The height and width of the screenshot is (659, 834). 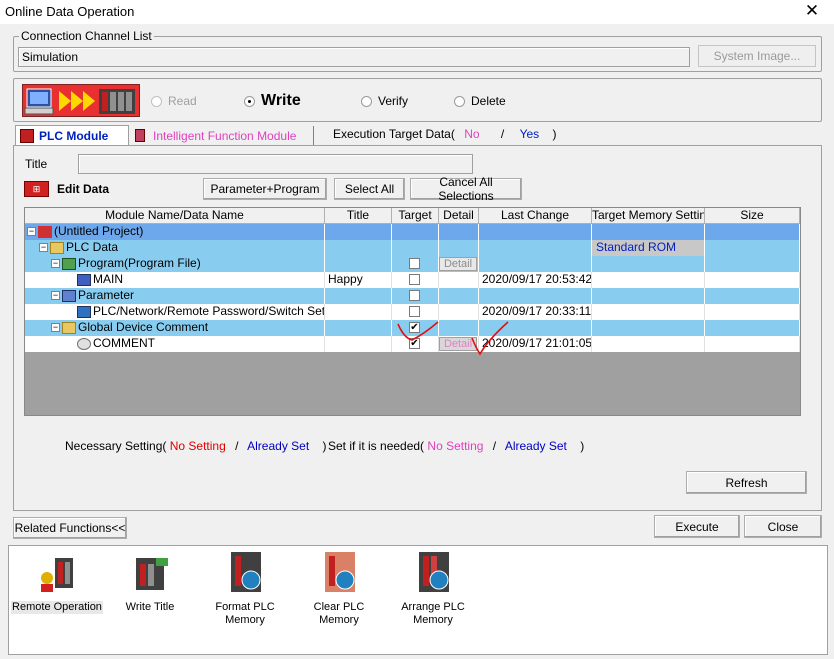 What do you see at coordinates (358, 280) in the screenshot?
I see `row-title: Happy` at bounding box center [358, 280].